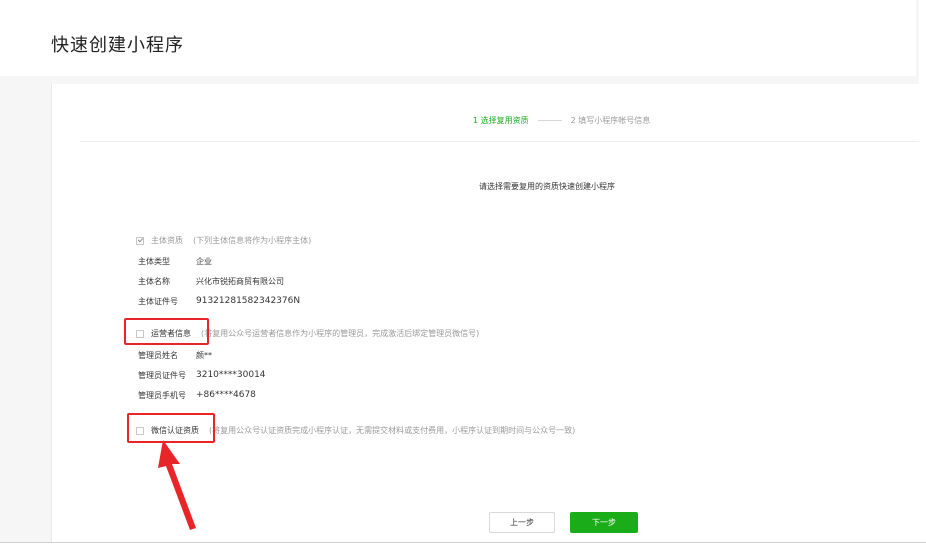 This screenshot has width=926, height=560. Describe the element at coordinates (501, 120) in the screenshot. I see `step-1-label: 1 选择复用资质` at that location.